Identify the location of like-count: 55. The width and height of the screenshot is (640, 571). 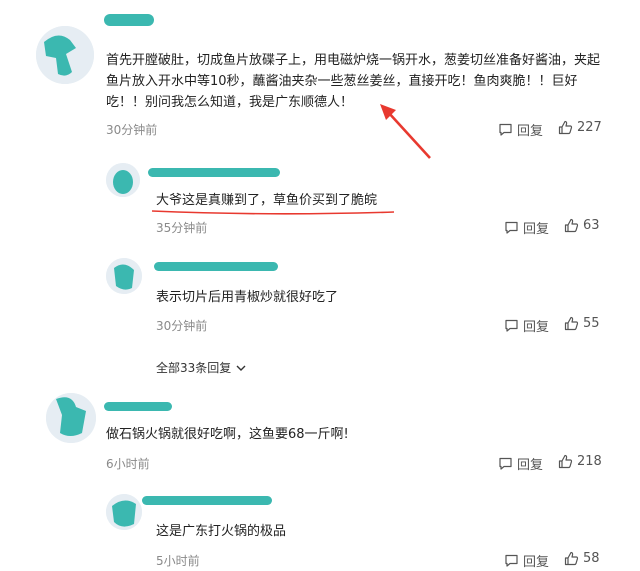
(591, 323).